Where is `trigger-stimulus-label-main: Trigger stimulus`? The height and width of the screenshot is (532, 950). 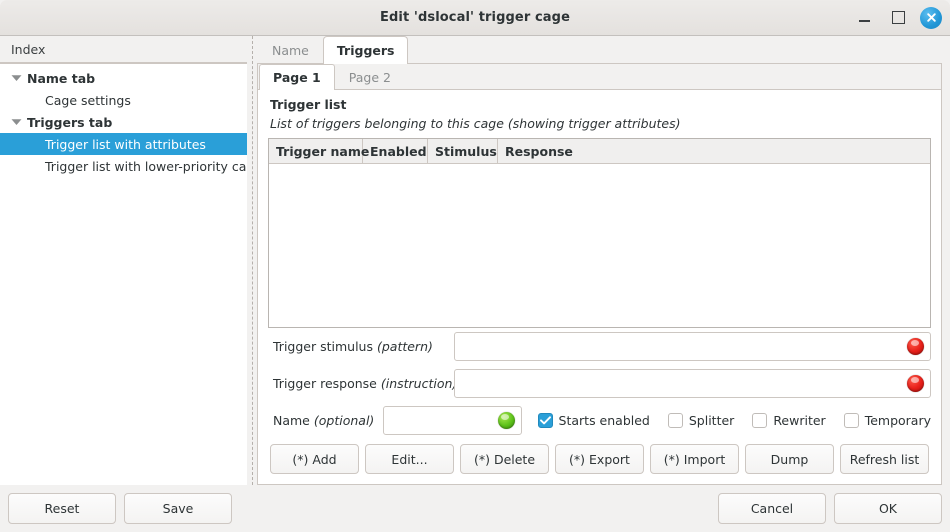 trigger-stimulus-label-main: Trigger stimulus is located at coordinates (323, 346).